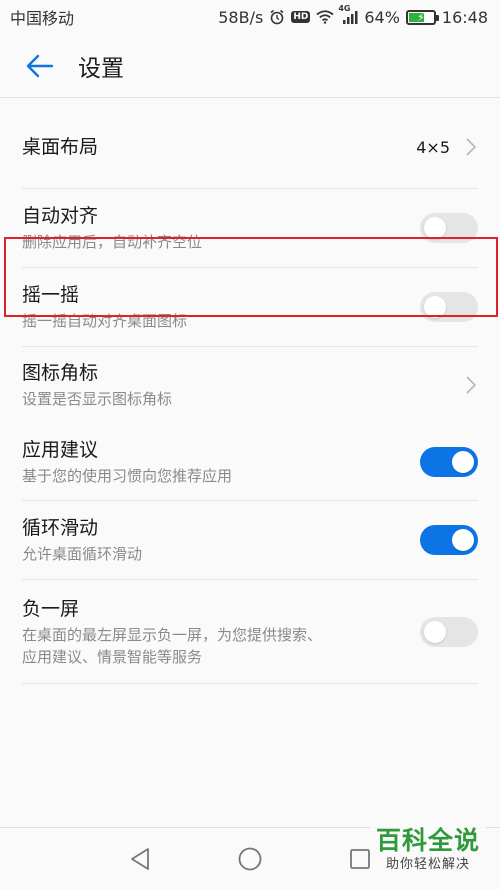  What do you see at coordinates (360, 858) in the screenshot?
I see `square-recents-icon` at bounding box center [360, 858].